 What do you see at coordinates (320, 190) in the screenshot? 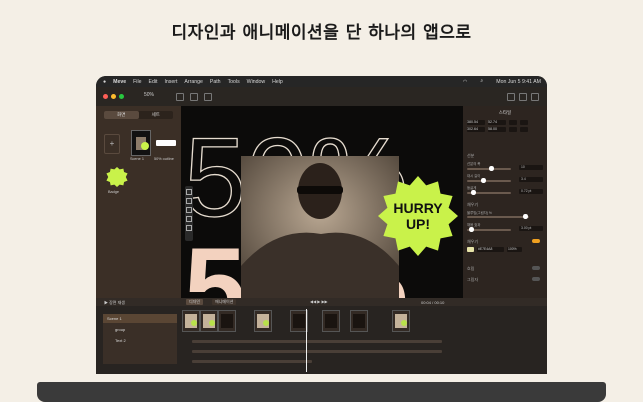
I see `portrait-sunglasses` at bounding box center [320, 190].